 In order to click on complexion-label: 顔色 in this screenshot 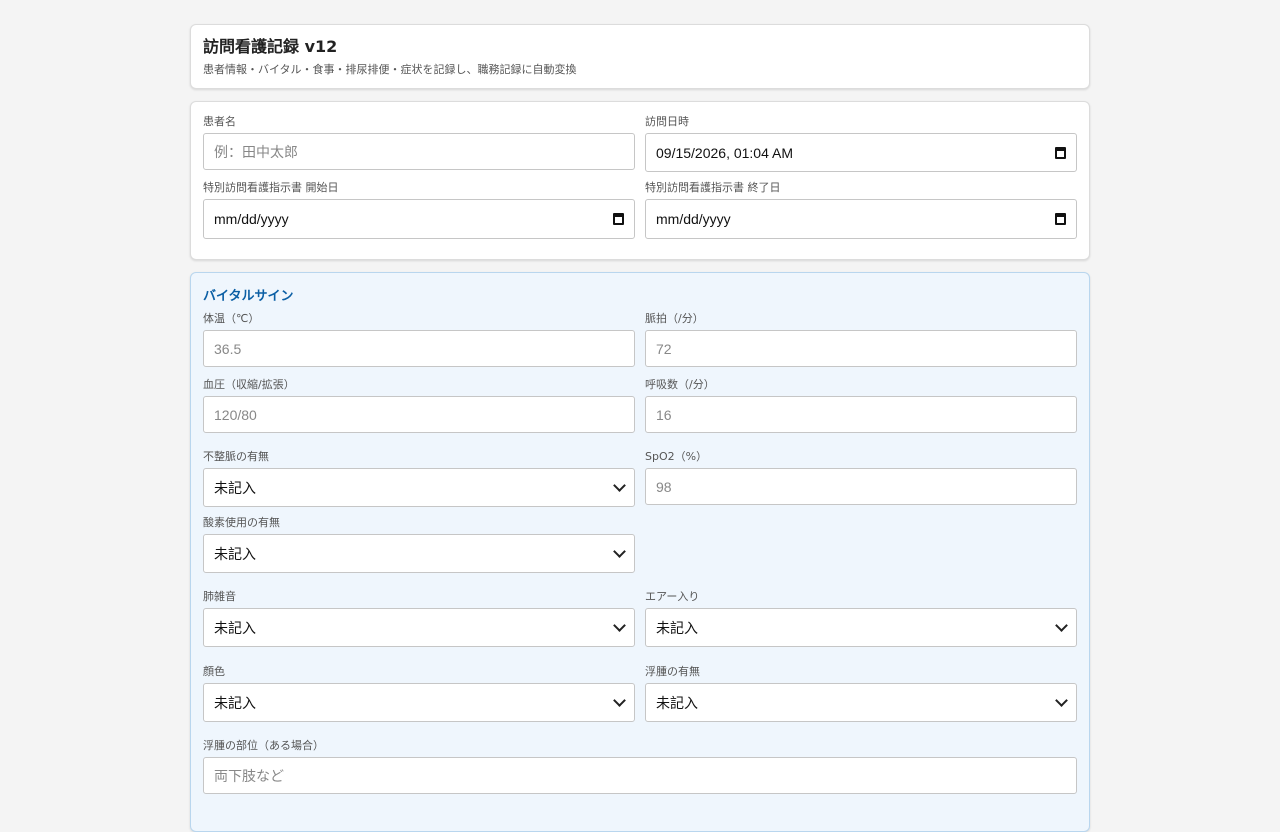, I will do `click(214, 671)`.